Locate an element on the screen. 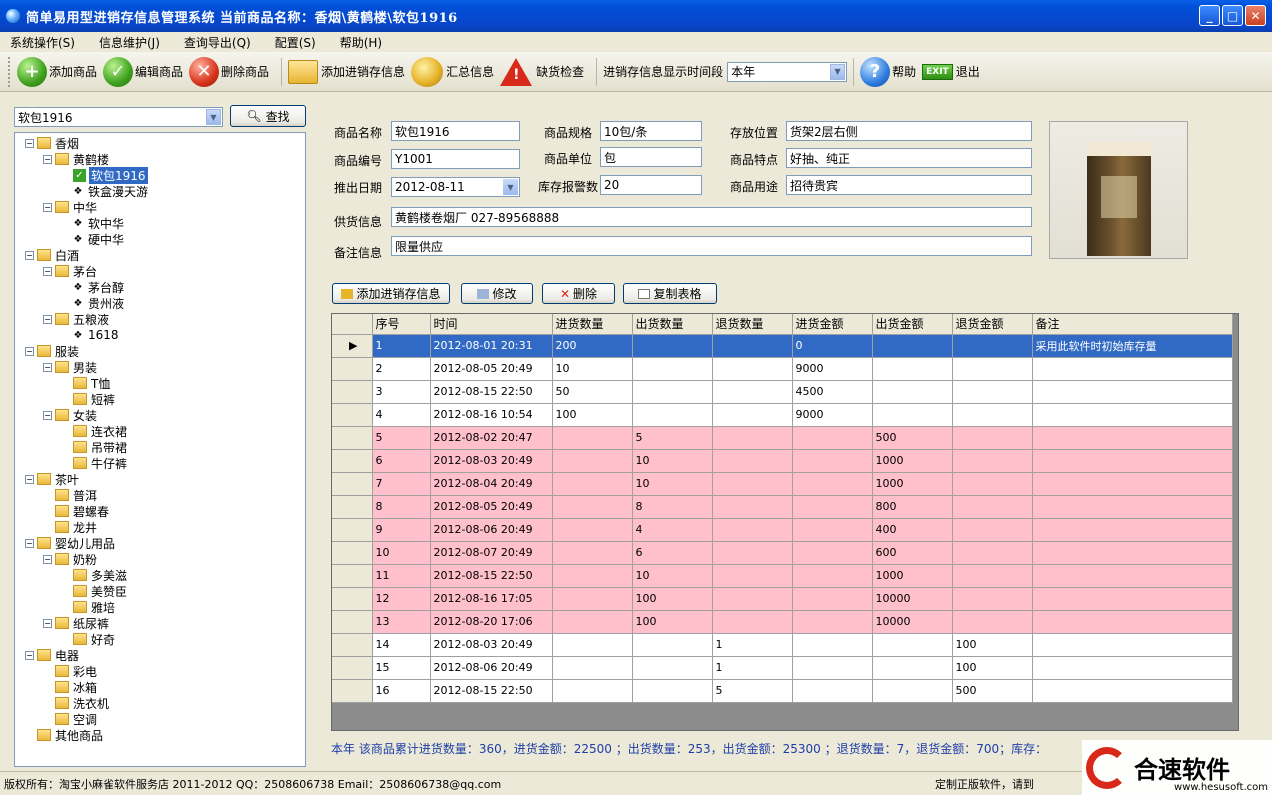 The width and height of the screenshot is (1272, 795). table-cell: 10000 is located at coordinates (912, 622).